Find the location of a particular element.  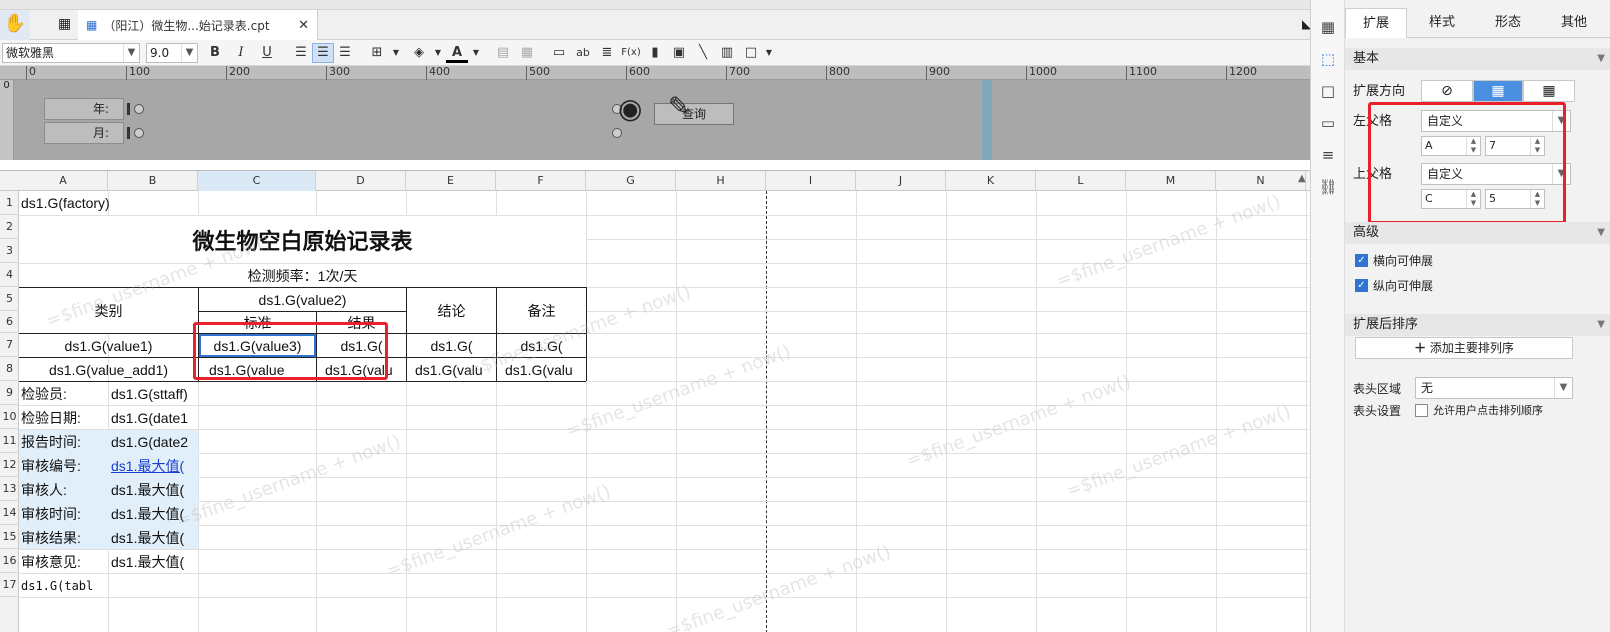

audit-opinion-cell: ds1.最大值( is located at coordinates (153, 561).